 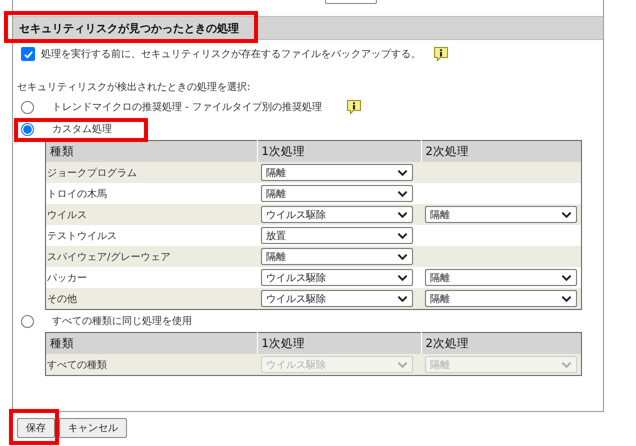 What do you see at coordinates (151, 193) in the screenshot?
I see `table-cell: トロイの木馬` at bounding box center [151, 193].